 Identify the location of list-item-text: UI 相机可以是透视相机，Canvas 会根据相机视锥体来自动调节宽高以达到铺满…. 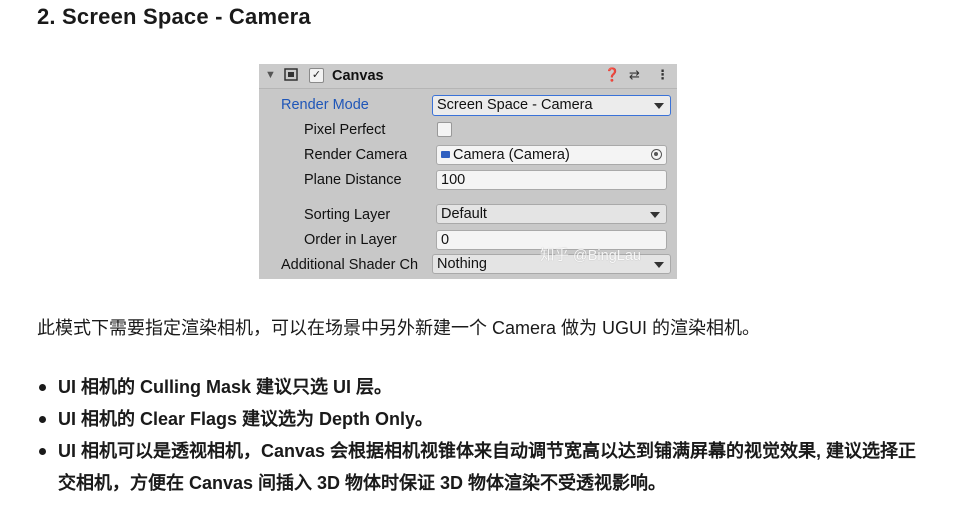
(487, 467).